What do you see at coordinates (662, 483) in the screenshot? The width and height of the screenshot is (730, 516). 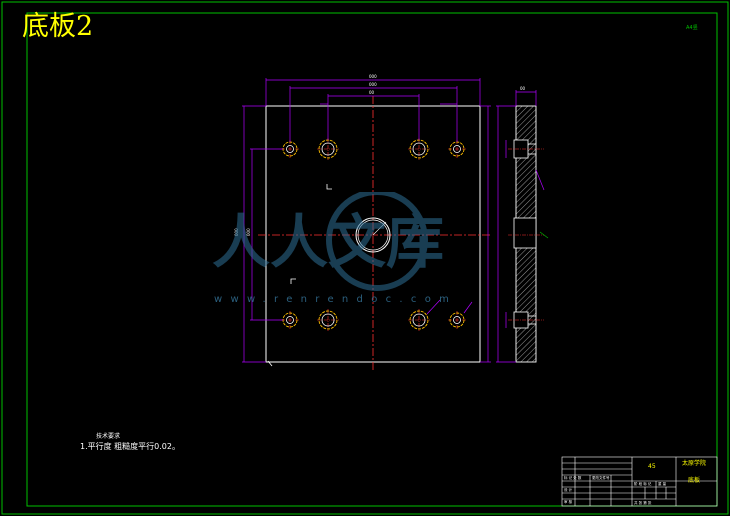 I see `svg-text: 重 量` at bounding box center [662, 483].